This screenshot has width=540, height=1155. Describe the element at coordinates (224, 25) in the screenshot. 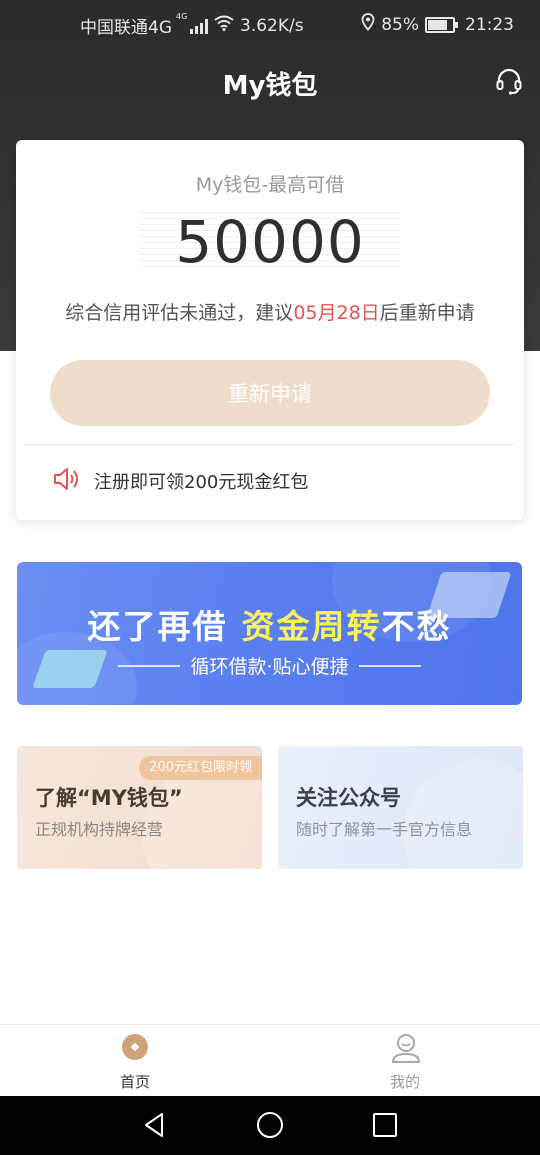

I see `wifi-icon` at that location.